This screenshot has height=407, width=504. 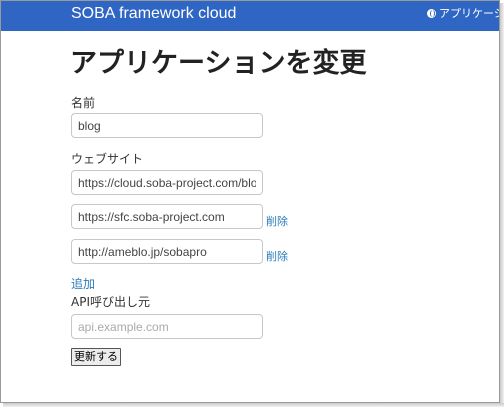 What do you see at coordinates (167, 326) in the screenshot?
I see `api-caller-input` at bounding box center [167, 326].